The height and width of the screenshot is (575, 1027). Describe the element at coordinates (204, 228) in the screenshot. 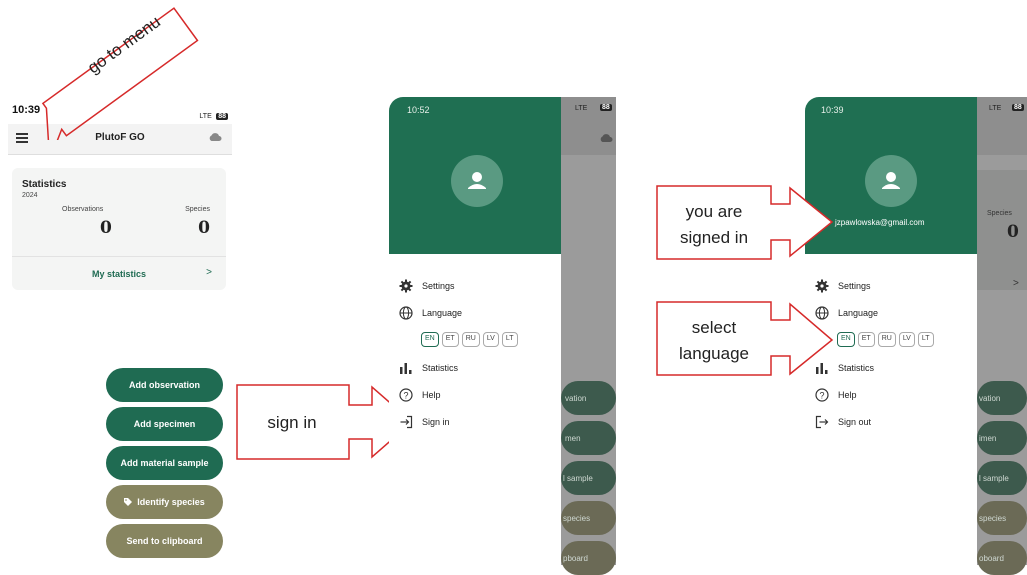

I see `species-value: 0` at that location.